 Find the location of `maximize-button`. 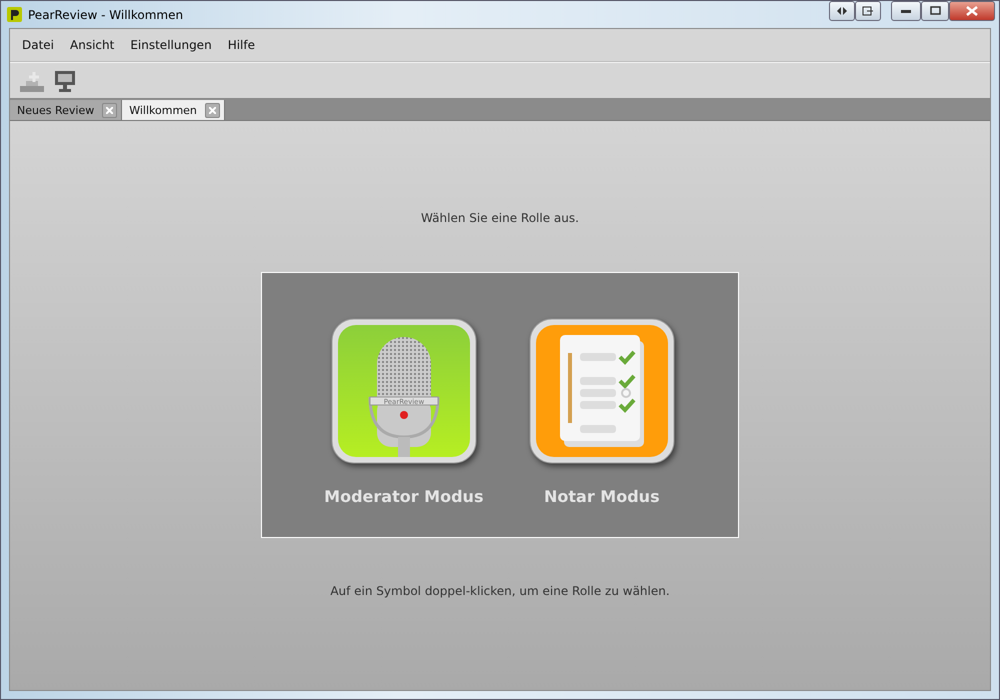

maximize-button is located at coordinates (935, 10).